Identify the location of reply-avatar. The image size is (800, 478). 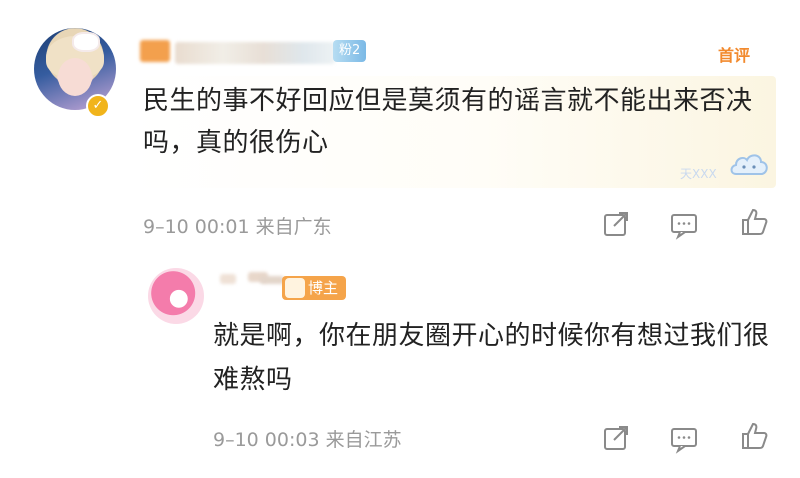
(176, 296).